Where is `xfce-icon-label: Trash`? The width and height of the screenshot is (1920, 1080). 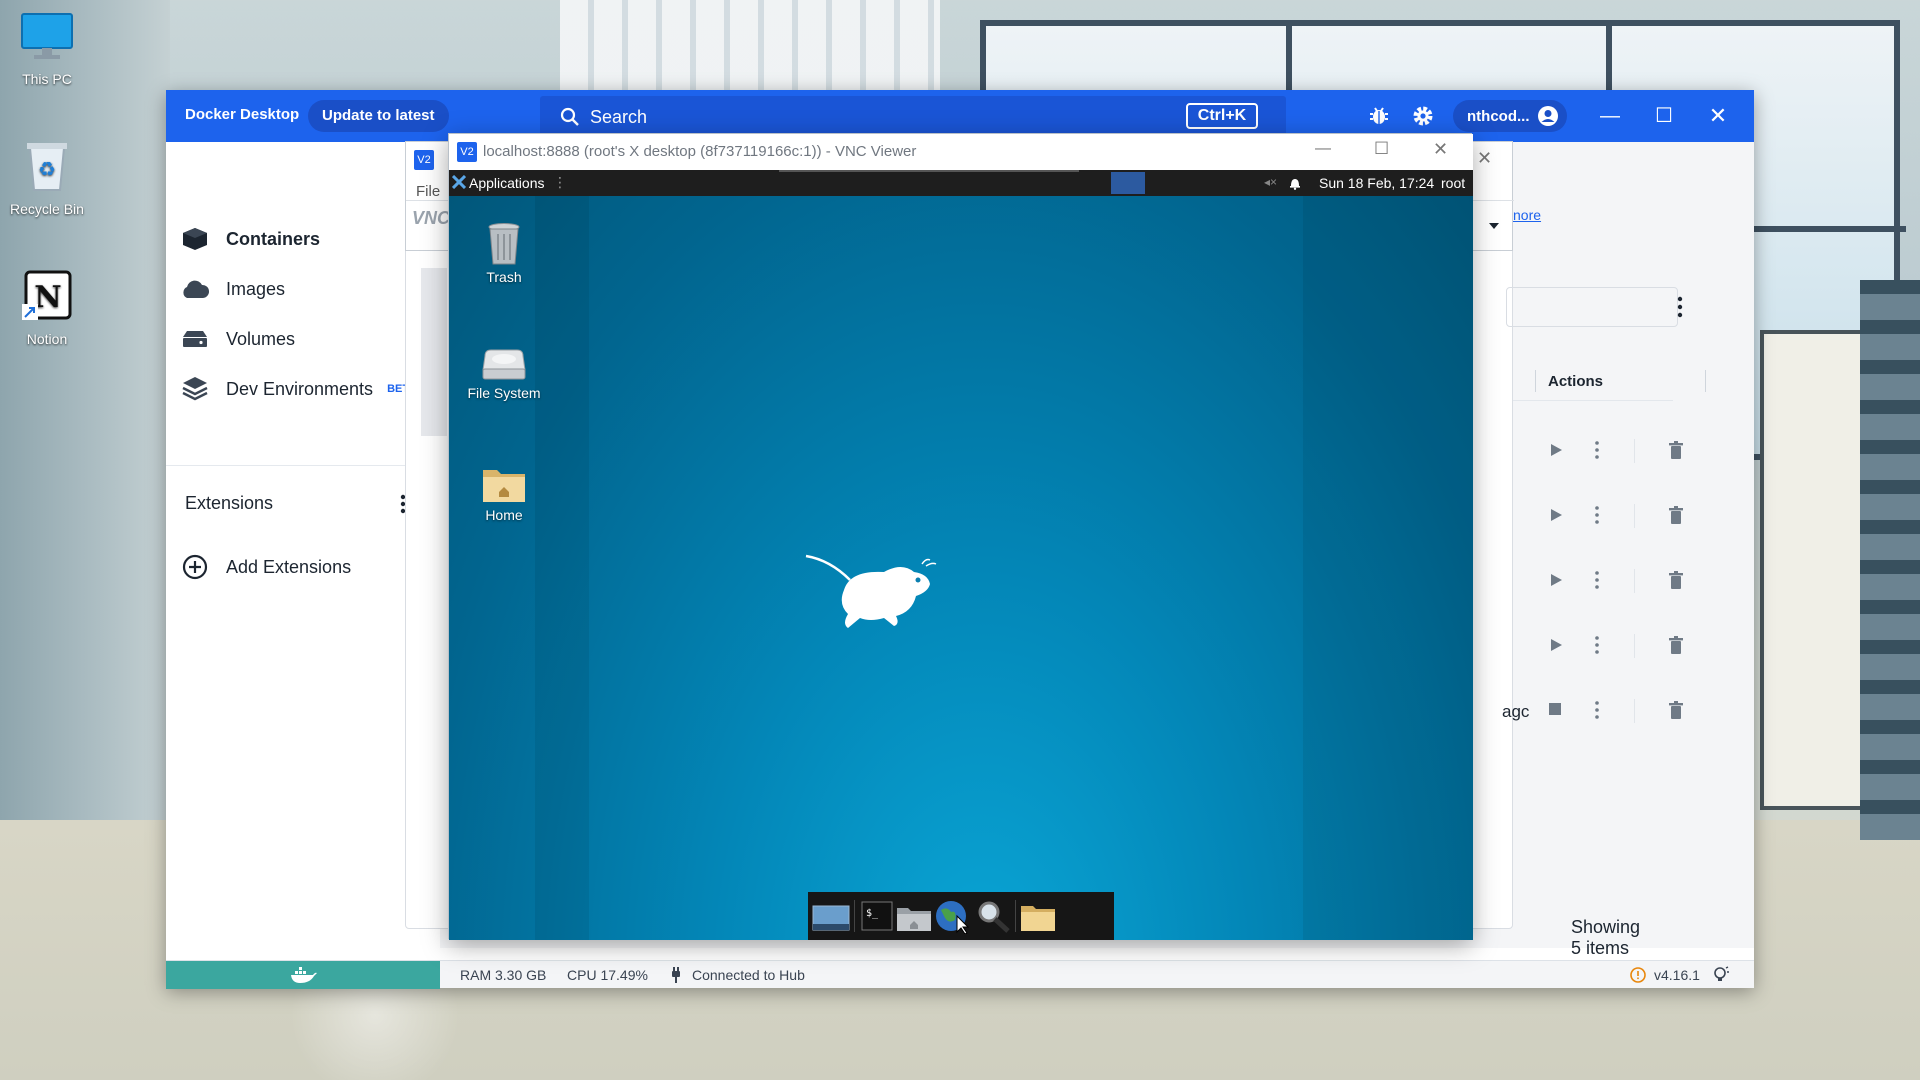 xfce-icon-label: Trash is located at coordinates (504, 277).